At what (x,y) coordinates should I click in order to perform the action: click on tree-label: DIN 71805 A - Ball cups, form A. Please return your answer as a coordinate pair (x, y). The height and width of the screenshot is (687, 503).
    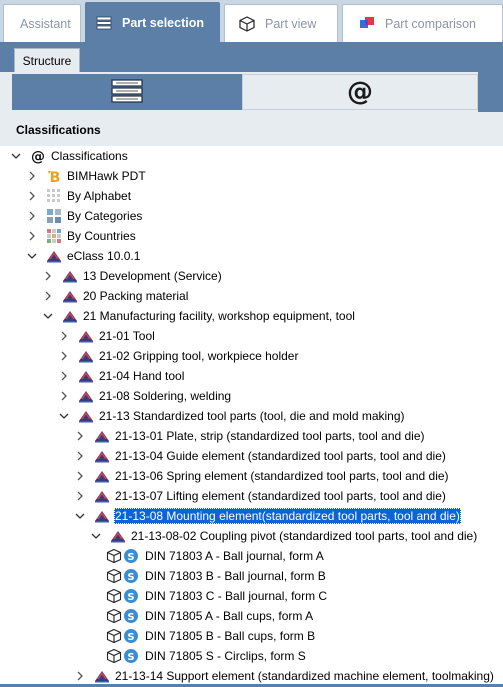
    Looking at the image, I should click on (229, 616).